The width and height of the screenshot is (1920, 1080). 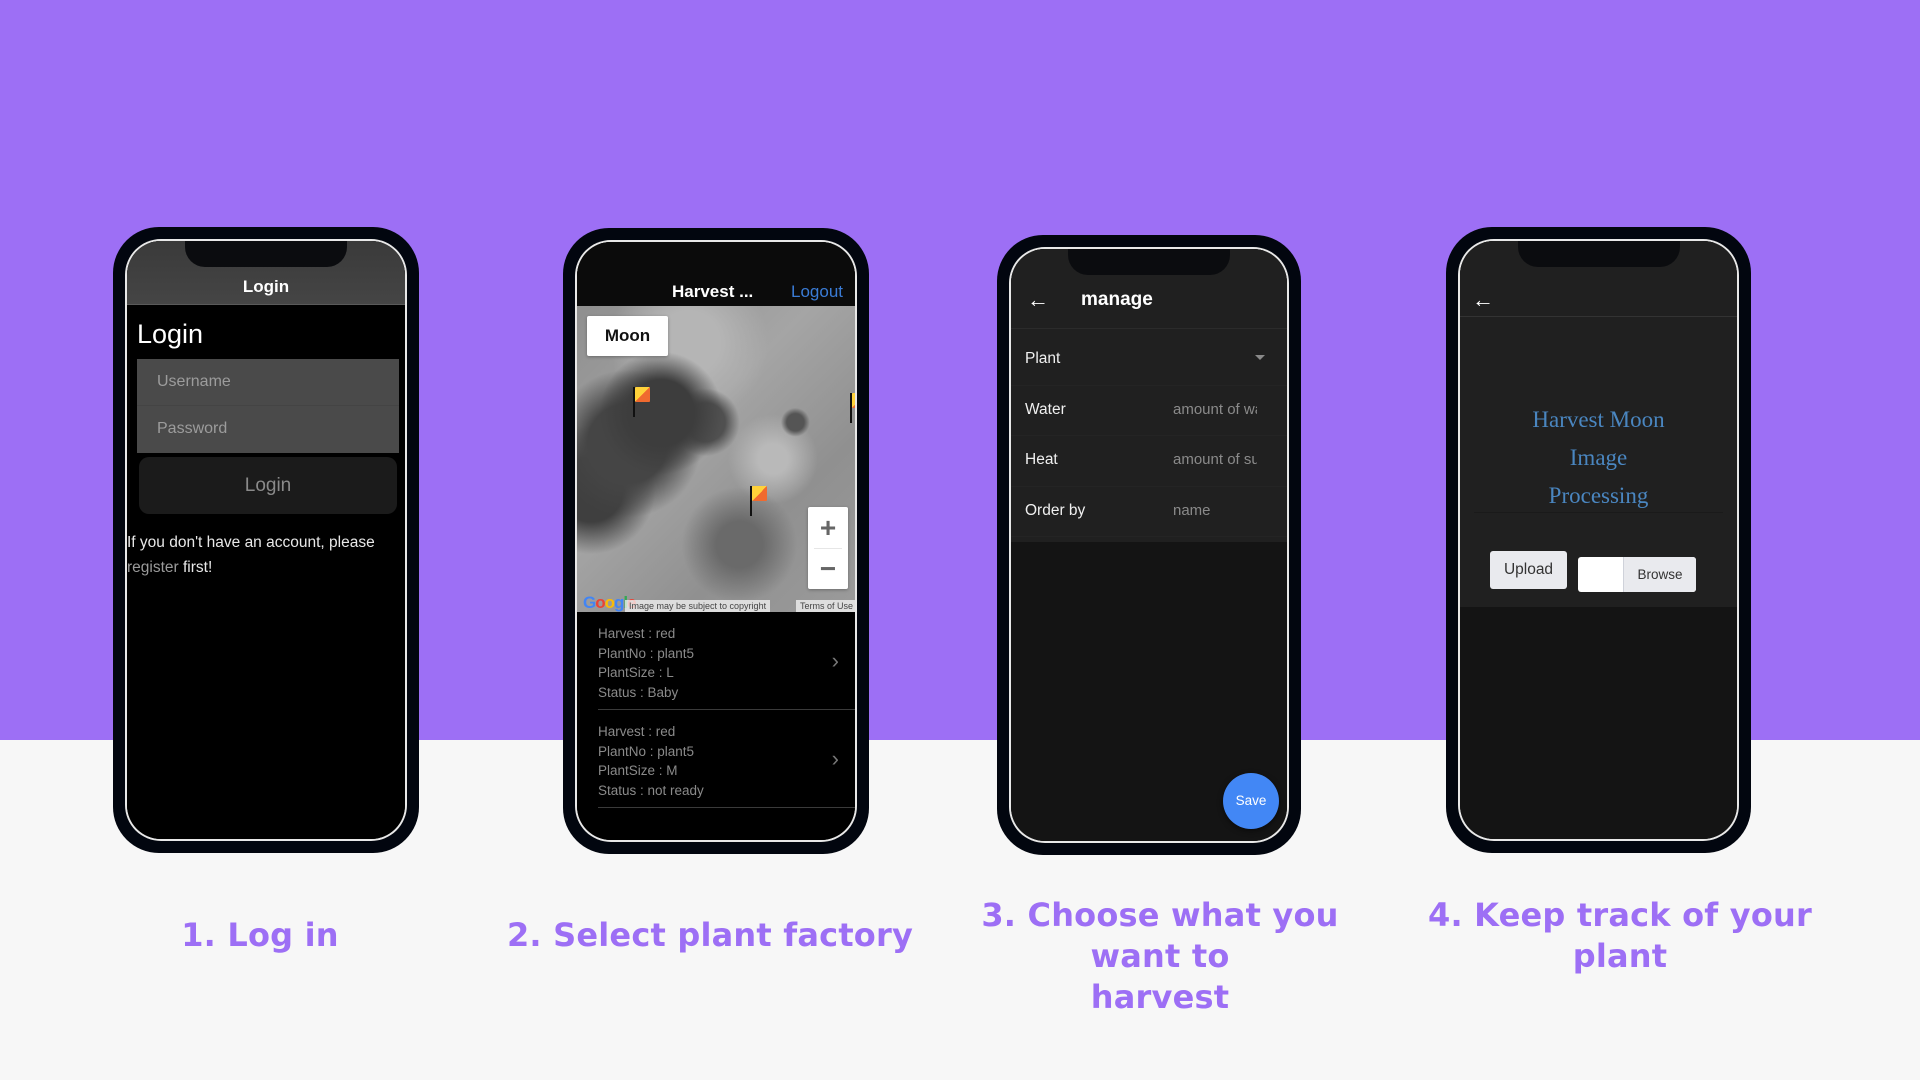 I want to click on field-value: amount of water, so click(x=1215, y=409).